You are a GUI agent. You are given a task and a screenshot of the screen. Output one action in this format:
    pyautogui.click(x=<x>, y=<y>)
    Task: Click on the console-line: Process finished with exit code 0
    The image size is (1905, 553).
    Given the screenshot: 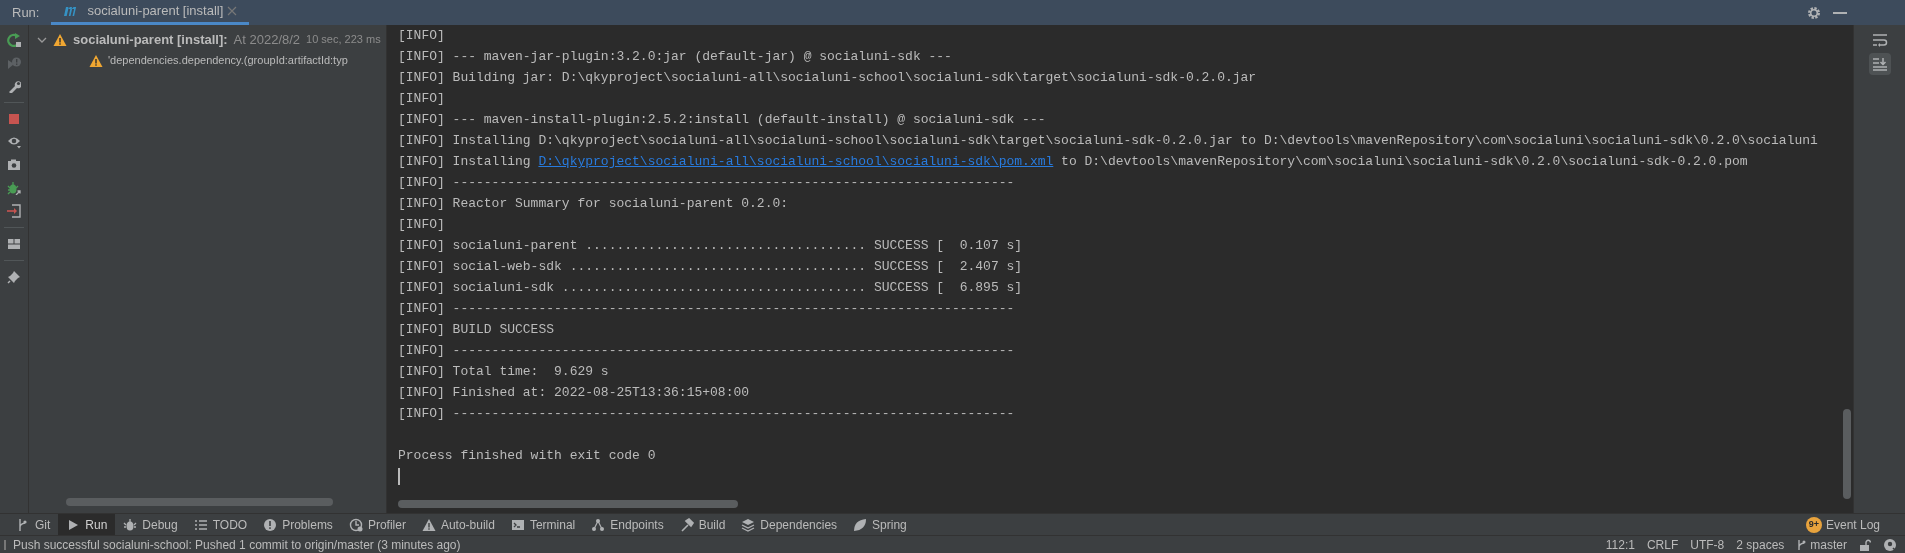 What is the action you would take?
    pyautogui.click(x=527, y=455)
    